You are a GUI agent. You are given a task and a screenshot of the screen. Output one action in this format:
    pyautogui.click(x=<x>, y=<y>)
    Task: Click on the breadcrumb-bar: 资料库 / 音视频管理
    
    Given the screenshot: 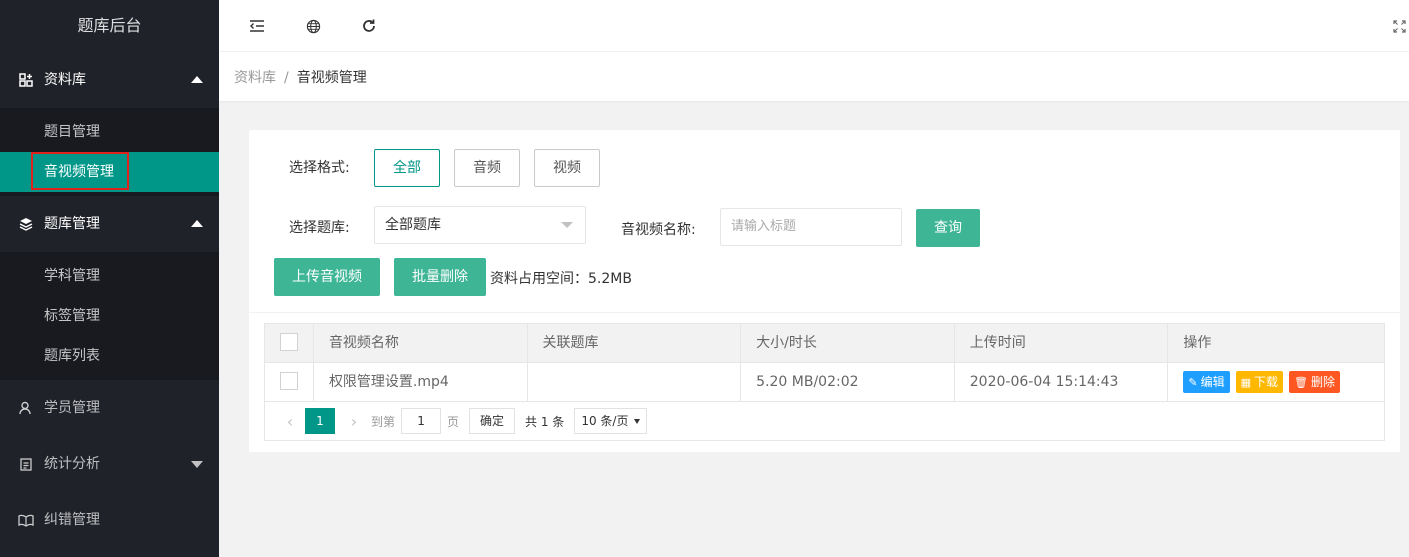 What is the action you would take?
    pyautogui.click(x=814, y=76)
    